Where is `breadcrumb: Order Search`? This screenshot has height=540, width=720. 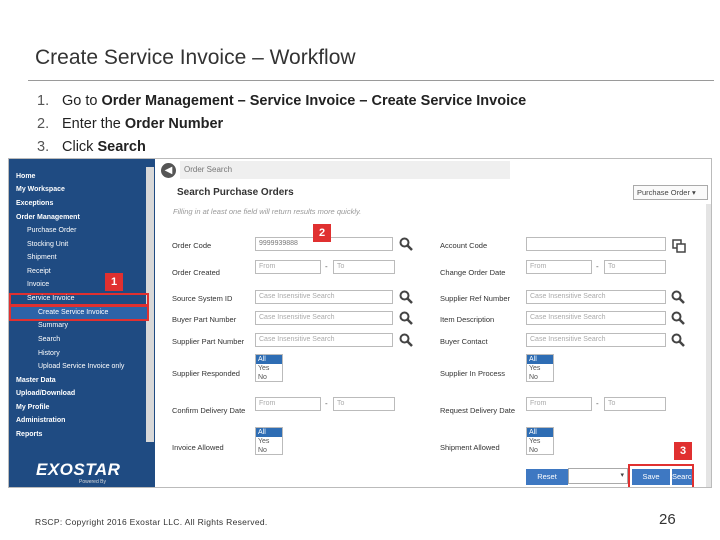 breadcrumb: Order Search is located at coordinates (345, 170).